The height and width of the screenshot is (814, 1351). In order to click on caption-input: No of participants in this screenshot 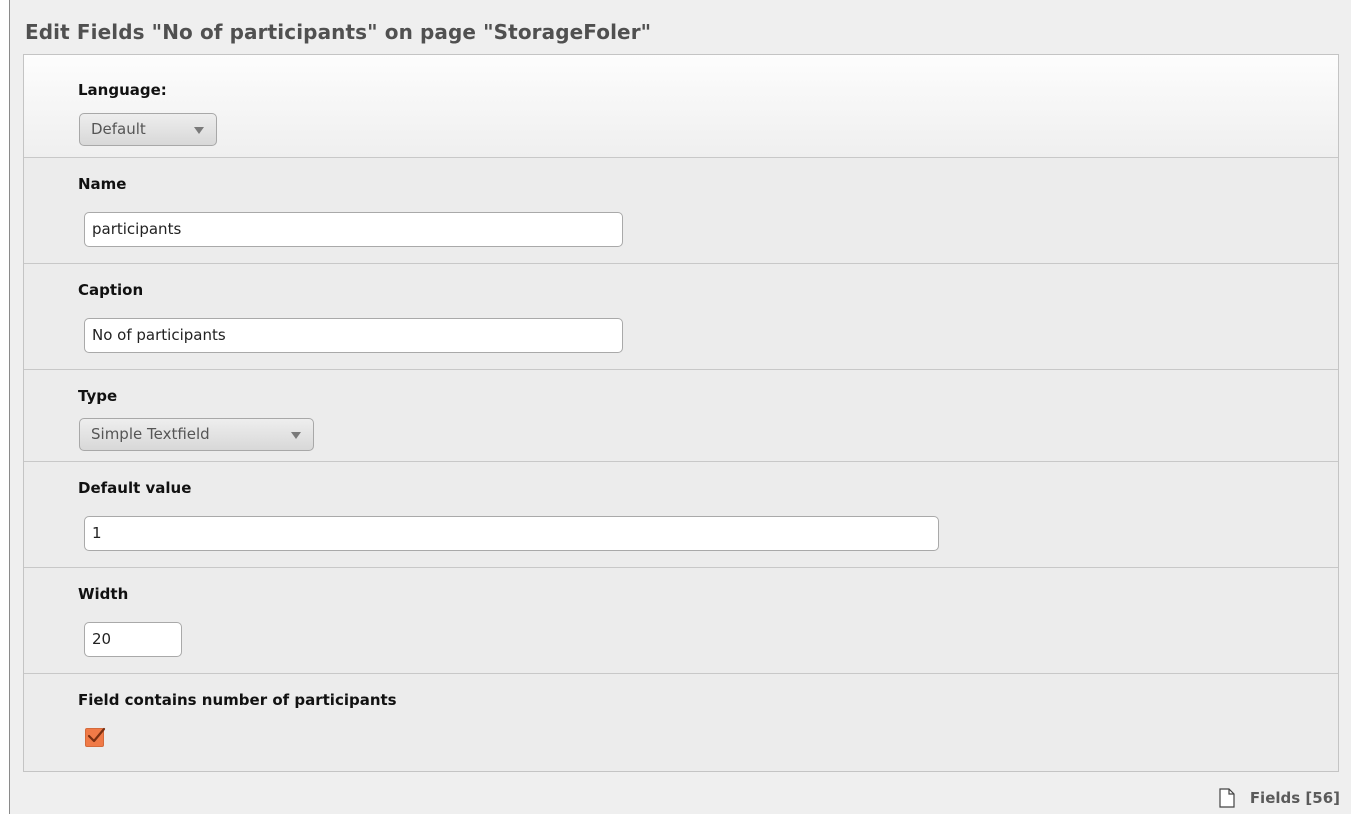, I will do `click(353, 335)`.